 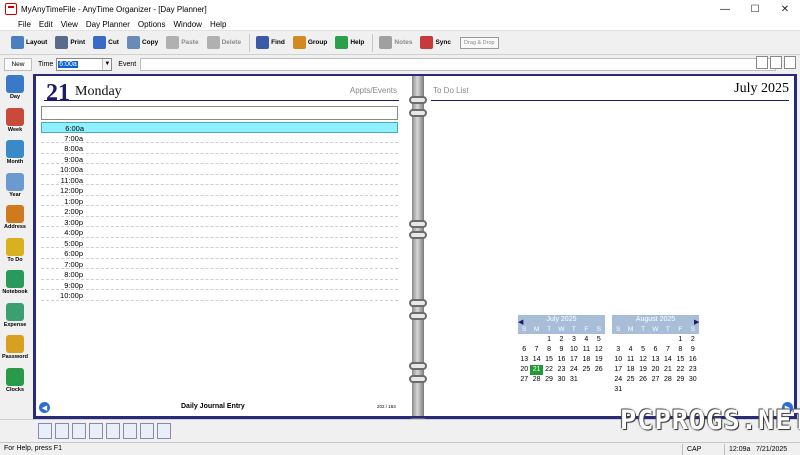 What do you see at coordinates (213, 406) in the screenshot?
I see `daily-journal-entry: Daily Journal Entry` at bounding box center [213, 406].